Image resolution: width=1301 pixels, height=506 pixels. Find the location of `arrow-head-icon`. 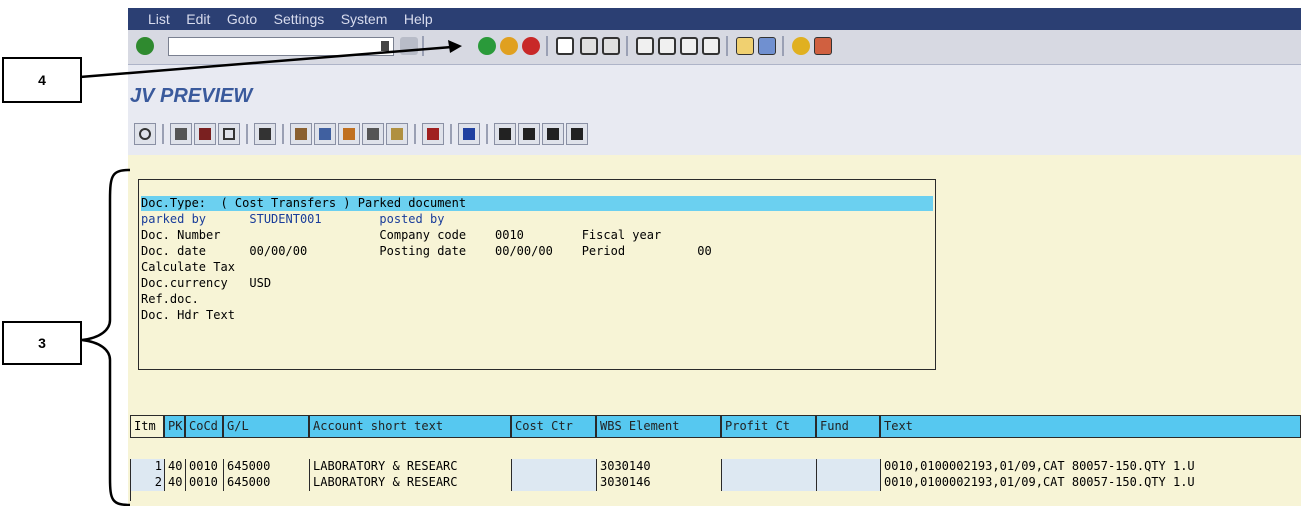

arrow-head-icon is located at coordinates (455, 46).